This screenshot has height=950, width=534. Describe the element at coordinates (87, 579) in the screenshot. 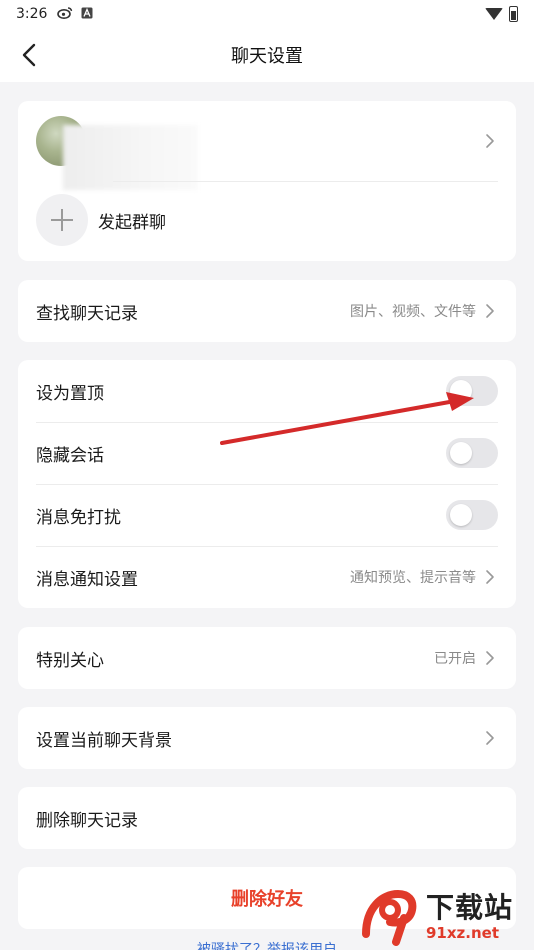

I see `notification-settings-label: 消息通知设置` at that location.